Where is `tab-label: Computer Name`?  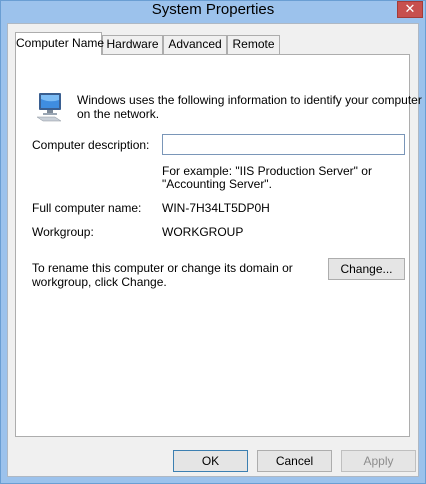 tab-label: Computer Name is located at coordinates (60, 43).